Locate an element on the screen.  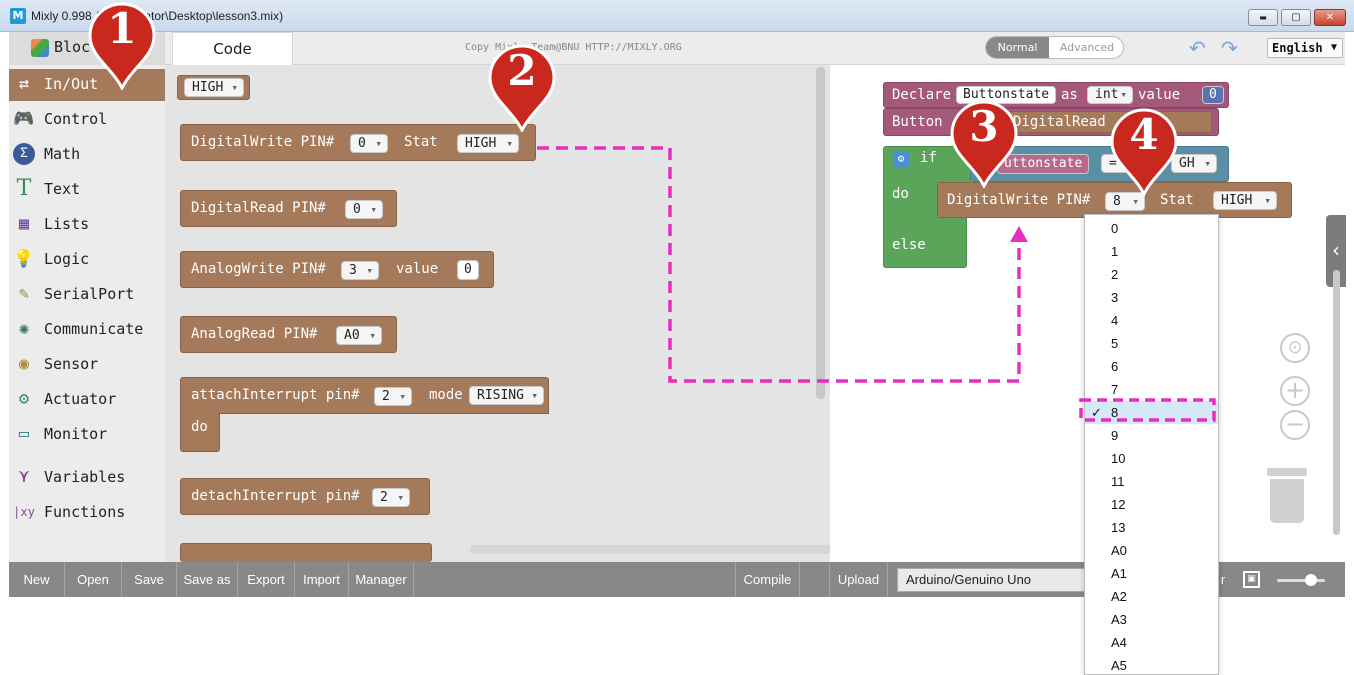
annotation-marker-1: 1 is located at coordinates (122, 46).